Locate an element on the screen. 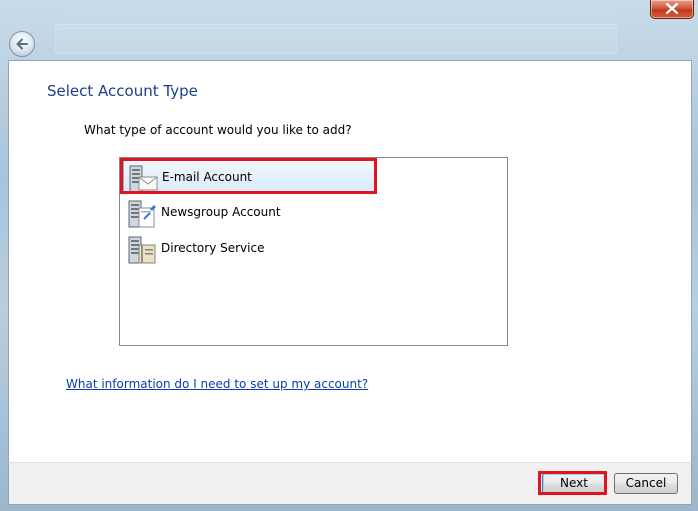 Image resolution: width=698 pixels, height=511 pixels. wizard-button-bar: Next Cancel is located at coordinates (350, 483).